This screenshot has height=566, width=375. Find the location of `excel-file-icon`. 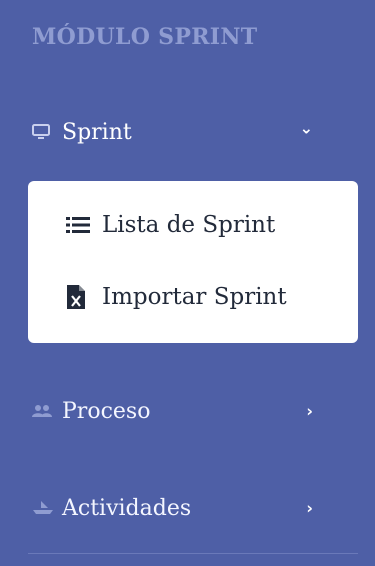

excel-file-icon is located at coordinates (84, 297).